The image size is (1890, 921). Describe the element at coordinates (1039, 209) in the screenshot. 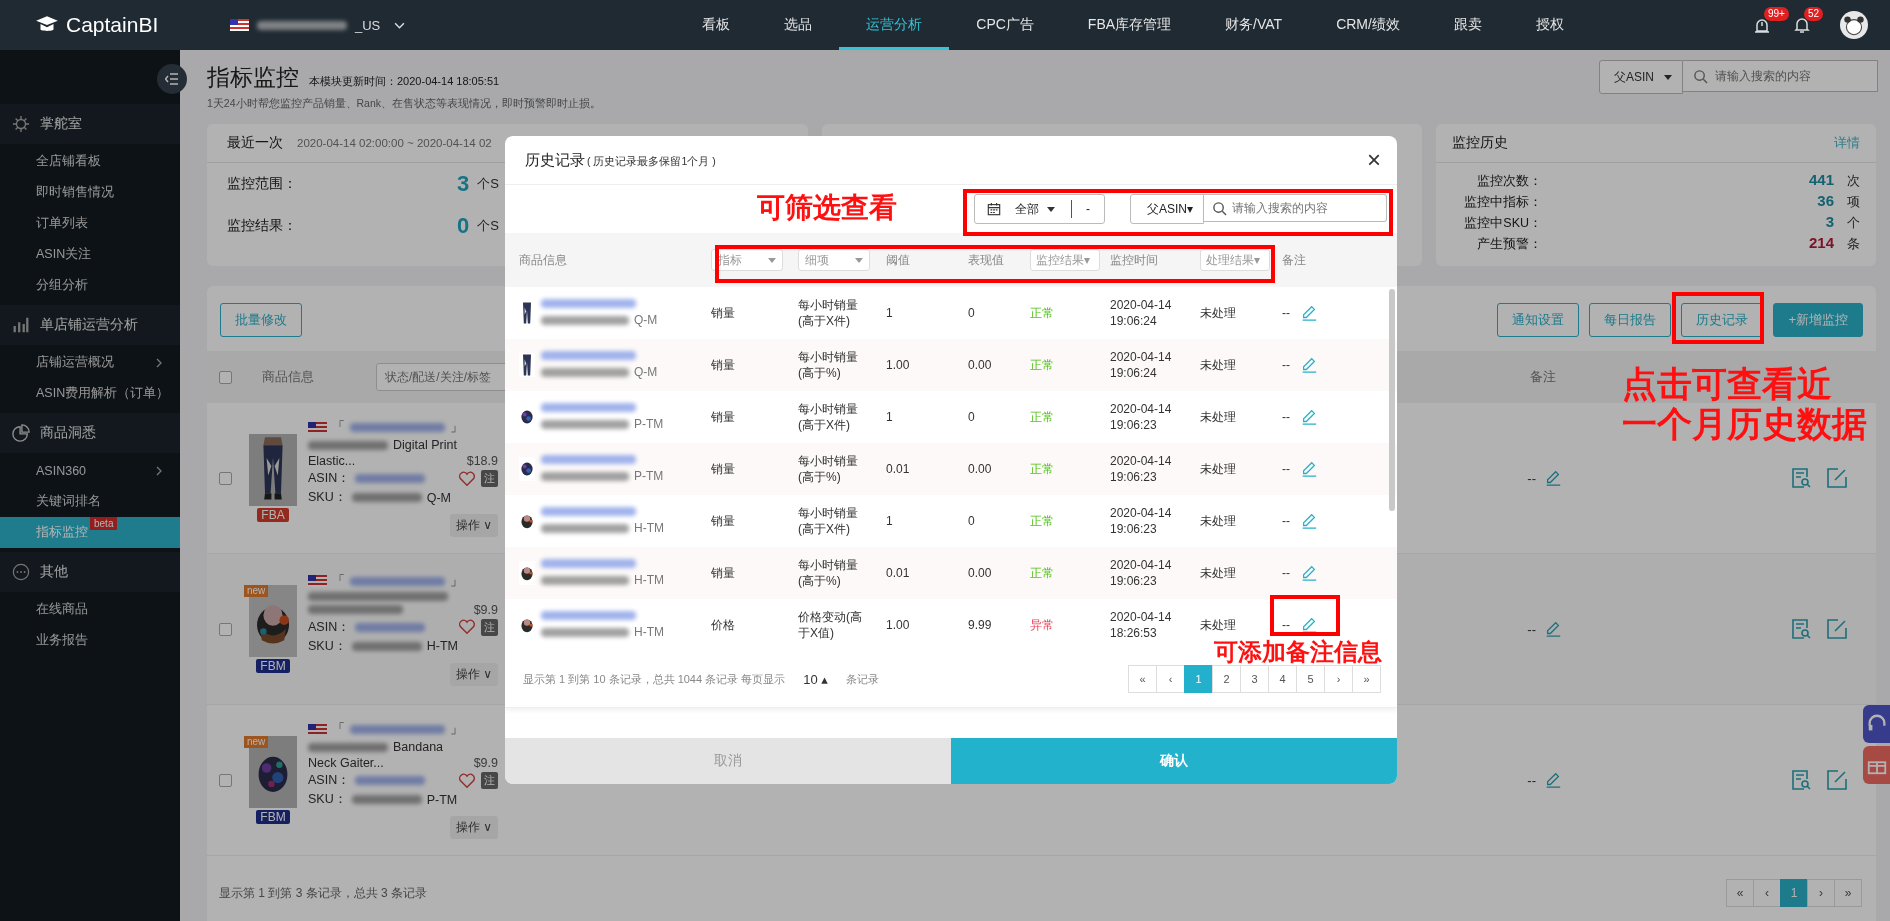

I see `date-filter: 全部 -` at that location.